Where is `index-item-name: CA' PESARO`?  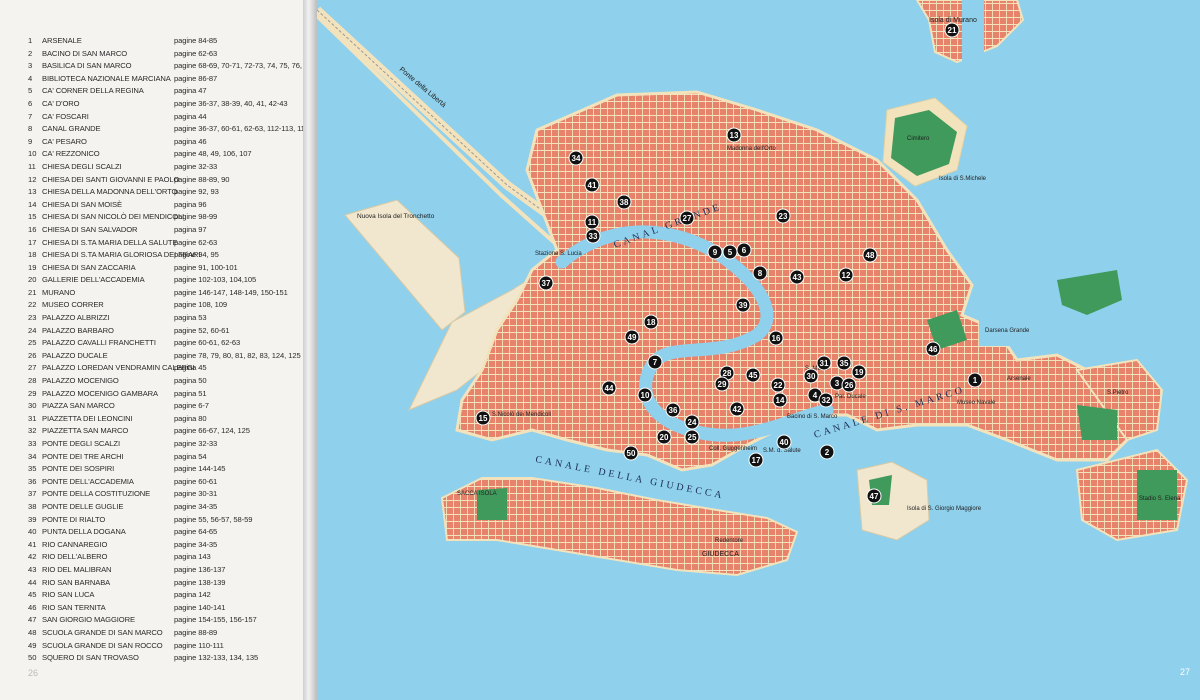 index-item-name: CA' PESARO is located at coordinates (64, 141).